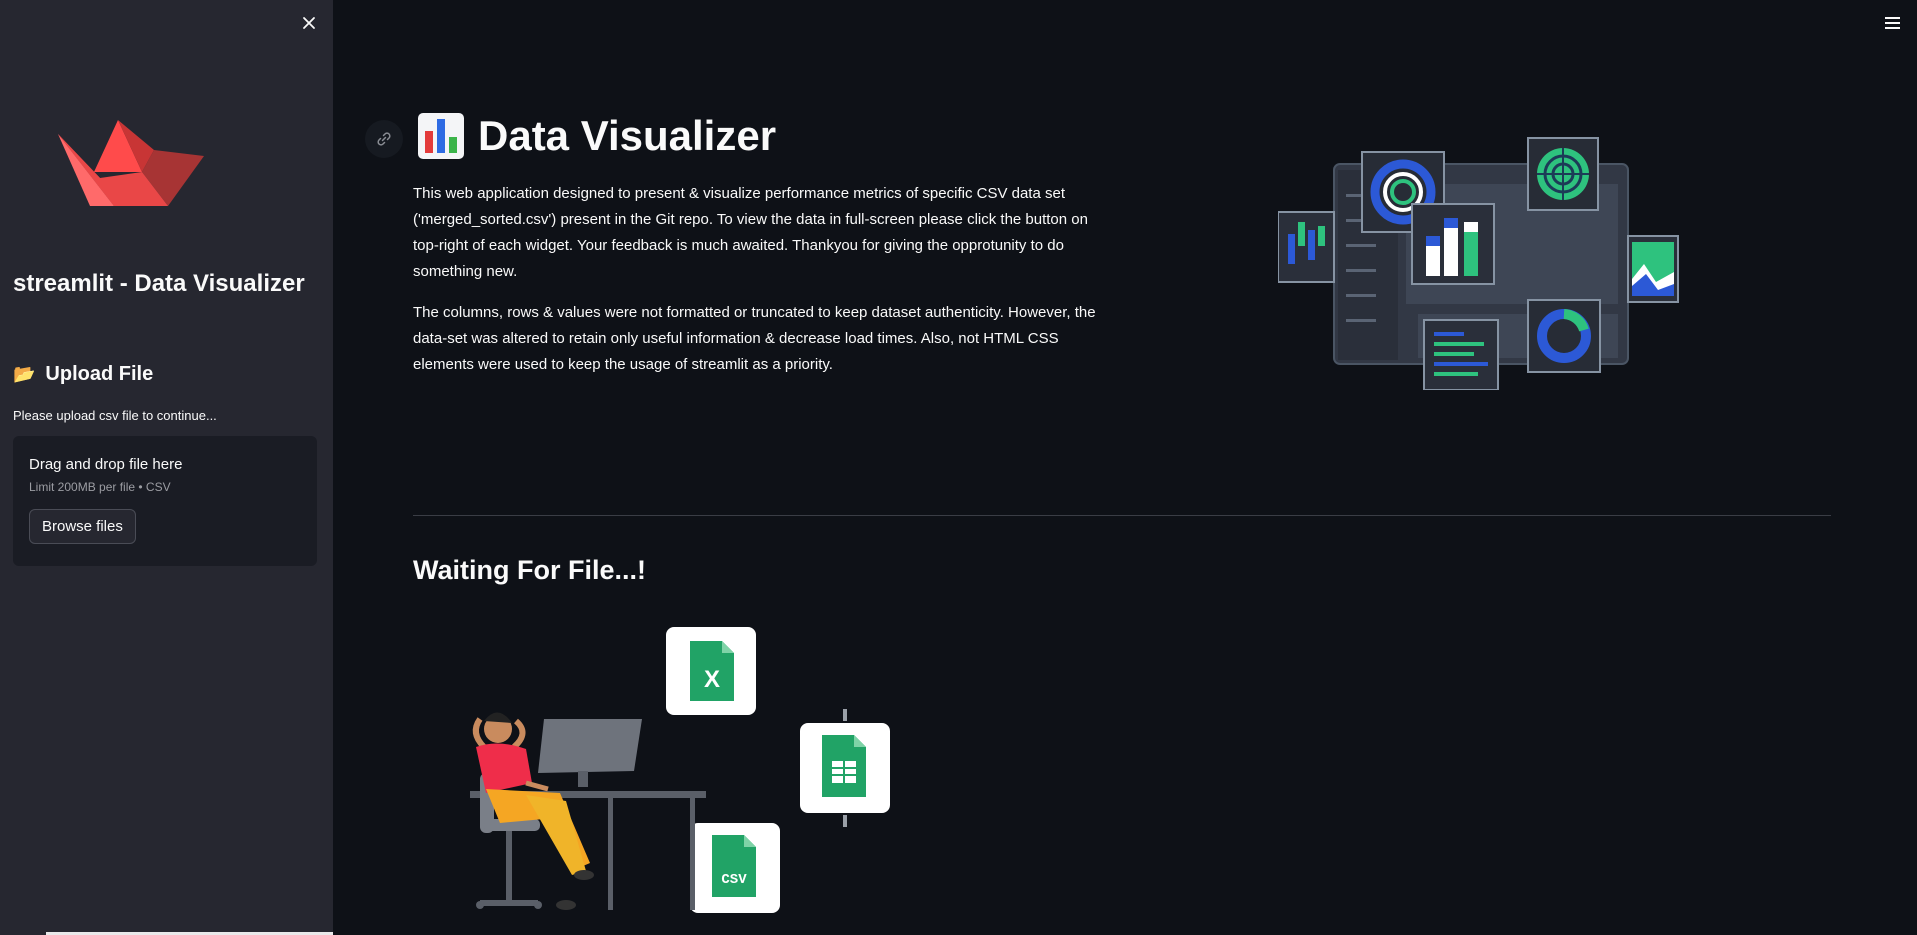  Describe the element at coordinates (24, 374) in the screenshot. I see `folder-emoji-icon: 📂` at that location.